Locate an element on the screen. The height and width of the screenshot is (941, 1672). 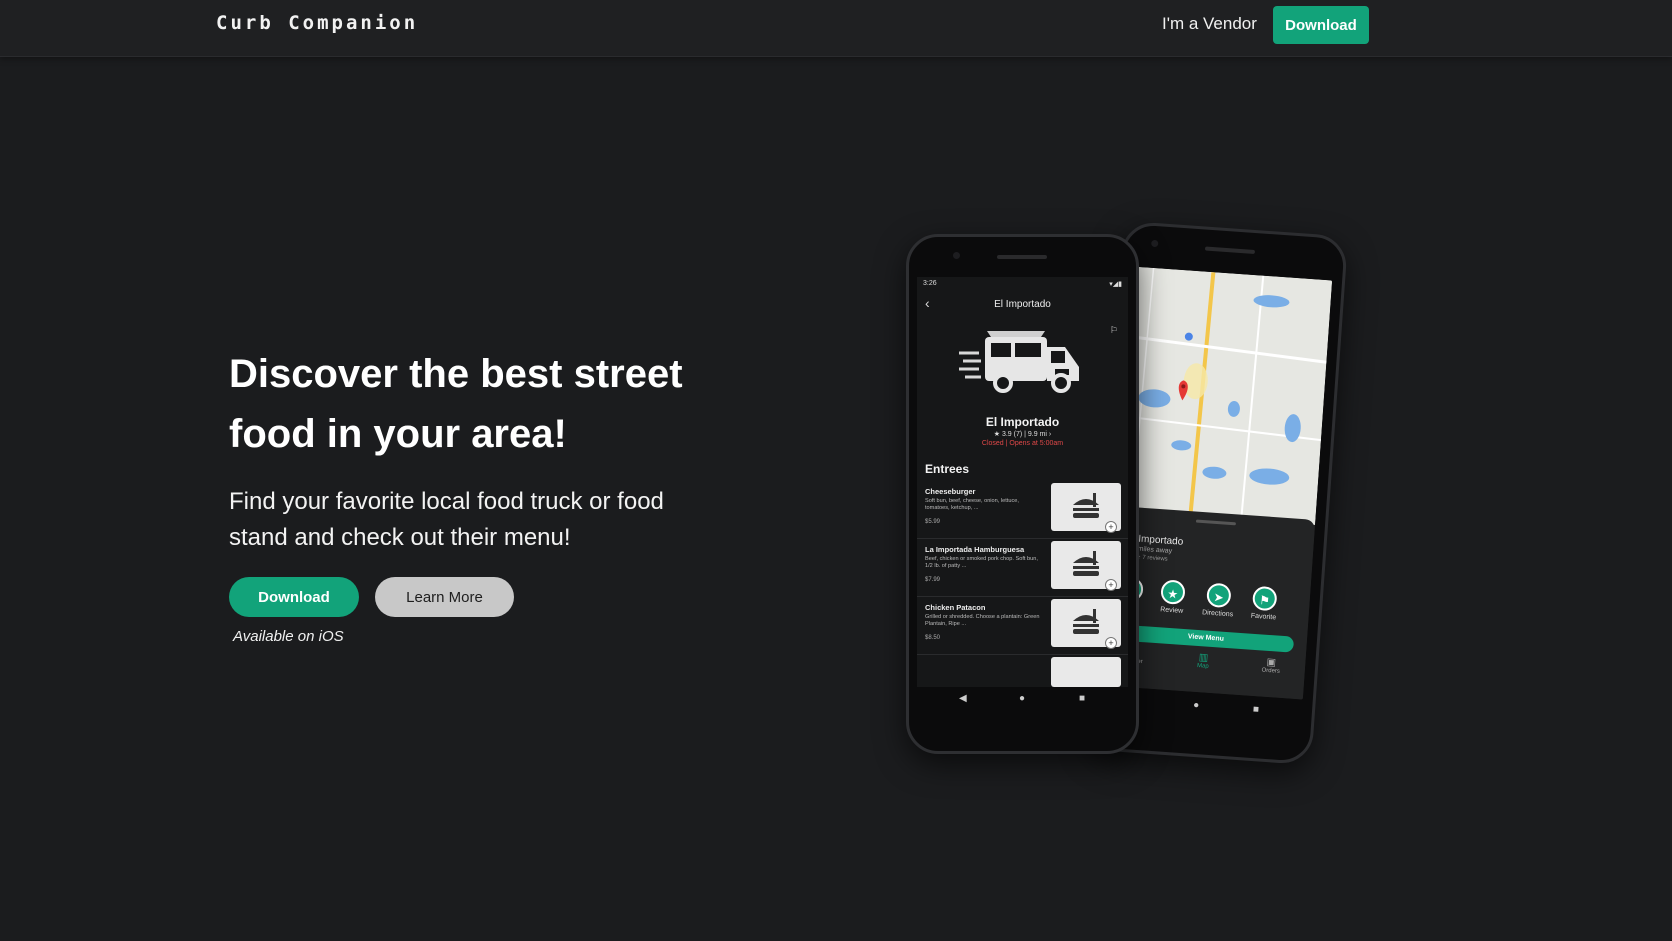
navbar: Curb Companion I'm a Vendor Download is located at coordinates (836, 28).